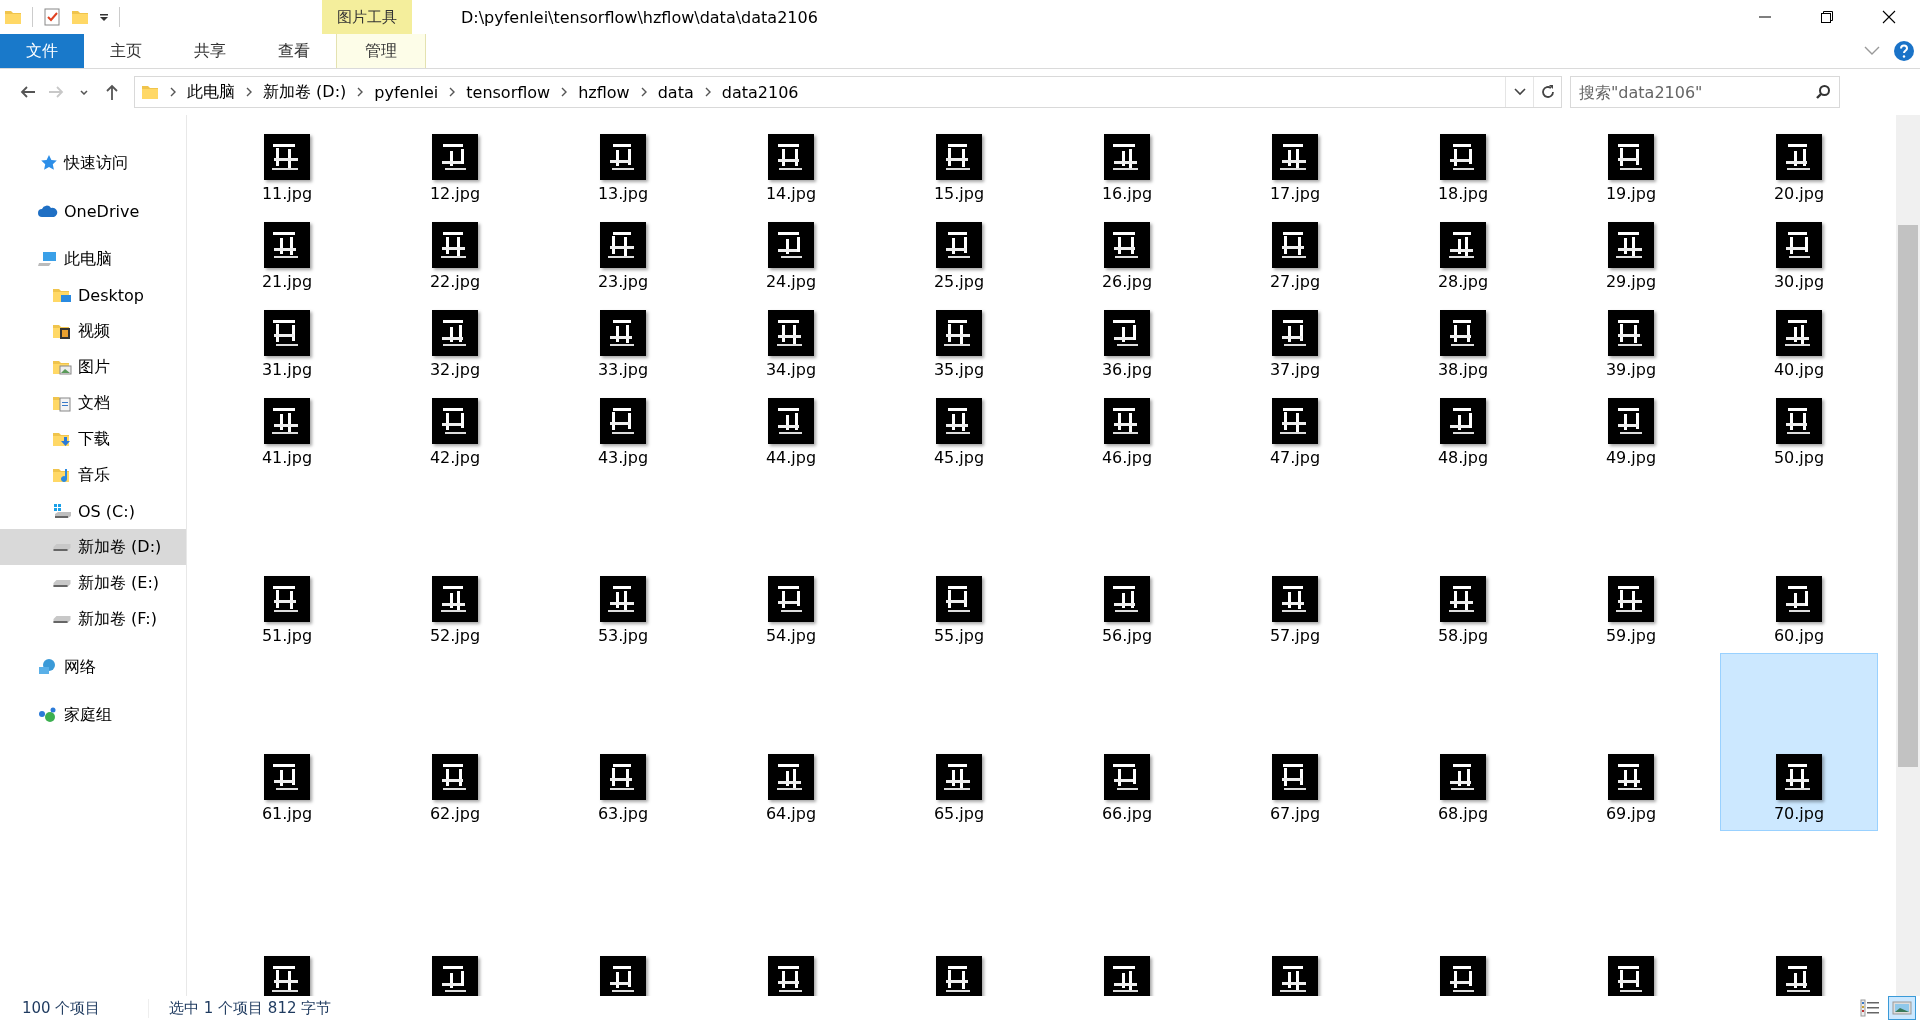  What do you see at coordinates (93, 715) in the screenshot?
I see `sidebar-item: 家庭组` at bounding box center [93, 715].